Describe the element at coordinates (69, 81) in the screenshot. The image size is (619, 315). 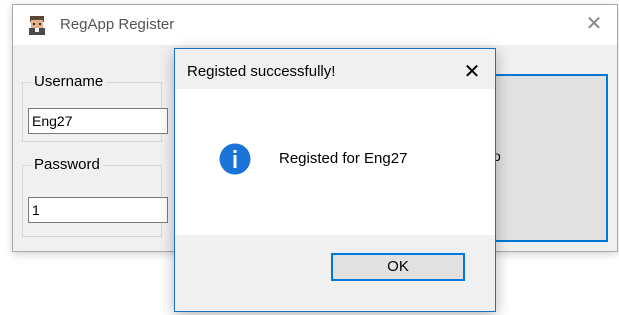
I see `username-label: Username` at that location.